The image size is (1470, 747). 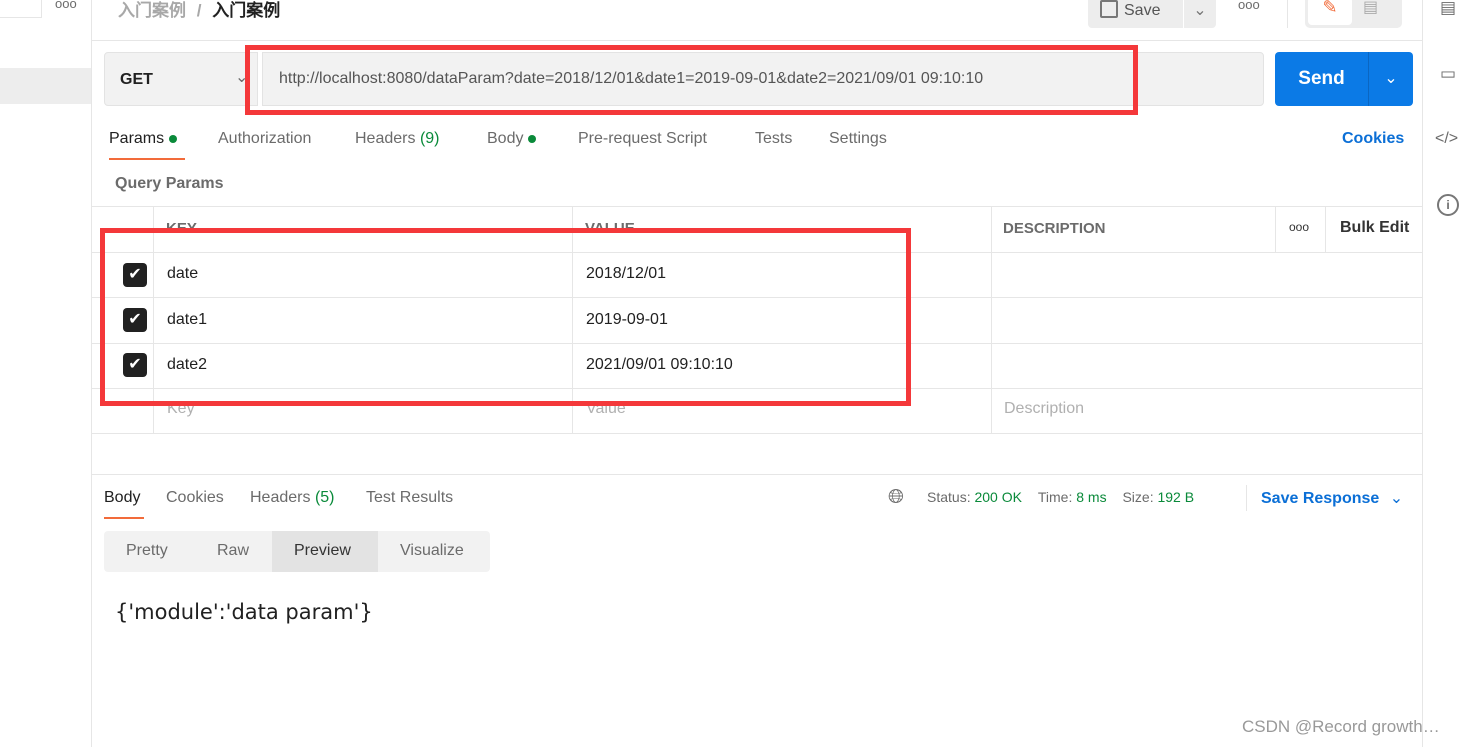 I want to click on more-button: ooo, so click(x=1249, y=6).